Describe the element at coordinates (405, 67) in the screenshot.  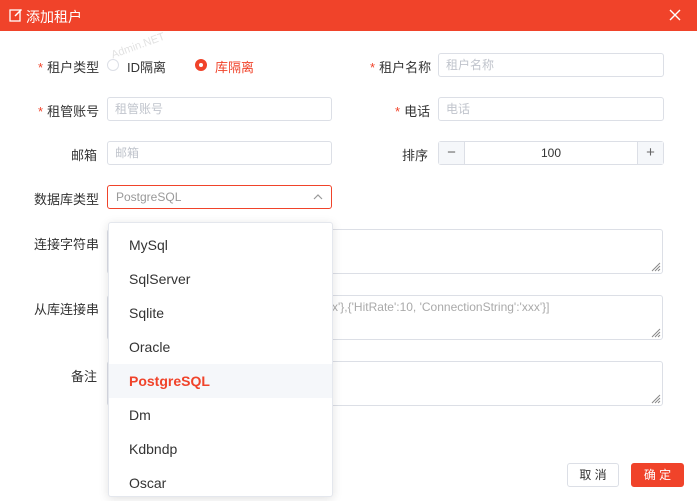
I see `tenant-name-label-text: 租户名称` at that location.